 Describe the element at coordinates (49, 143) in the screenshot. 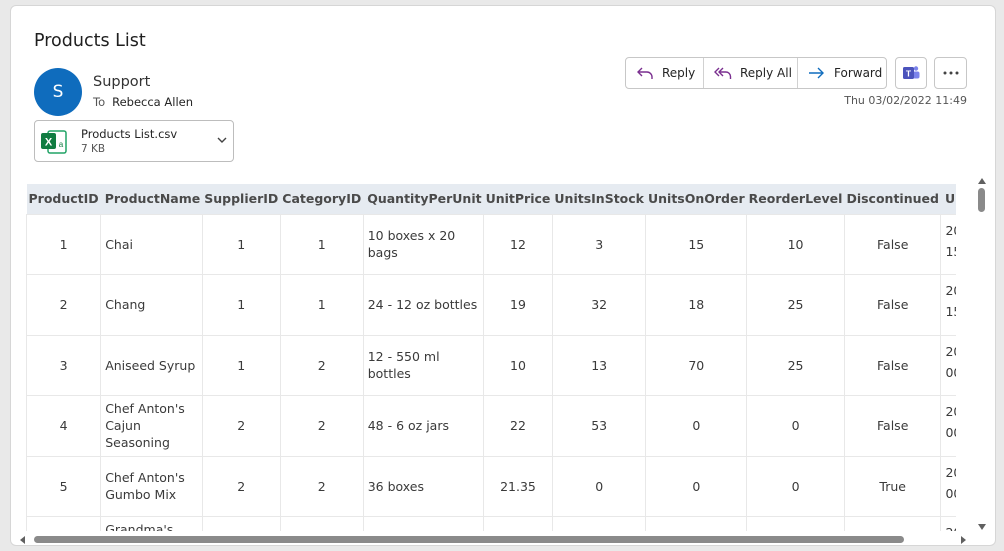

I see `svg-text: X` at that location.